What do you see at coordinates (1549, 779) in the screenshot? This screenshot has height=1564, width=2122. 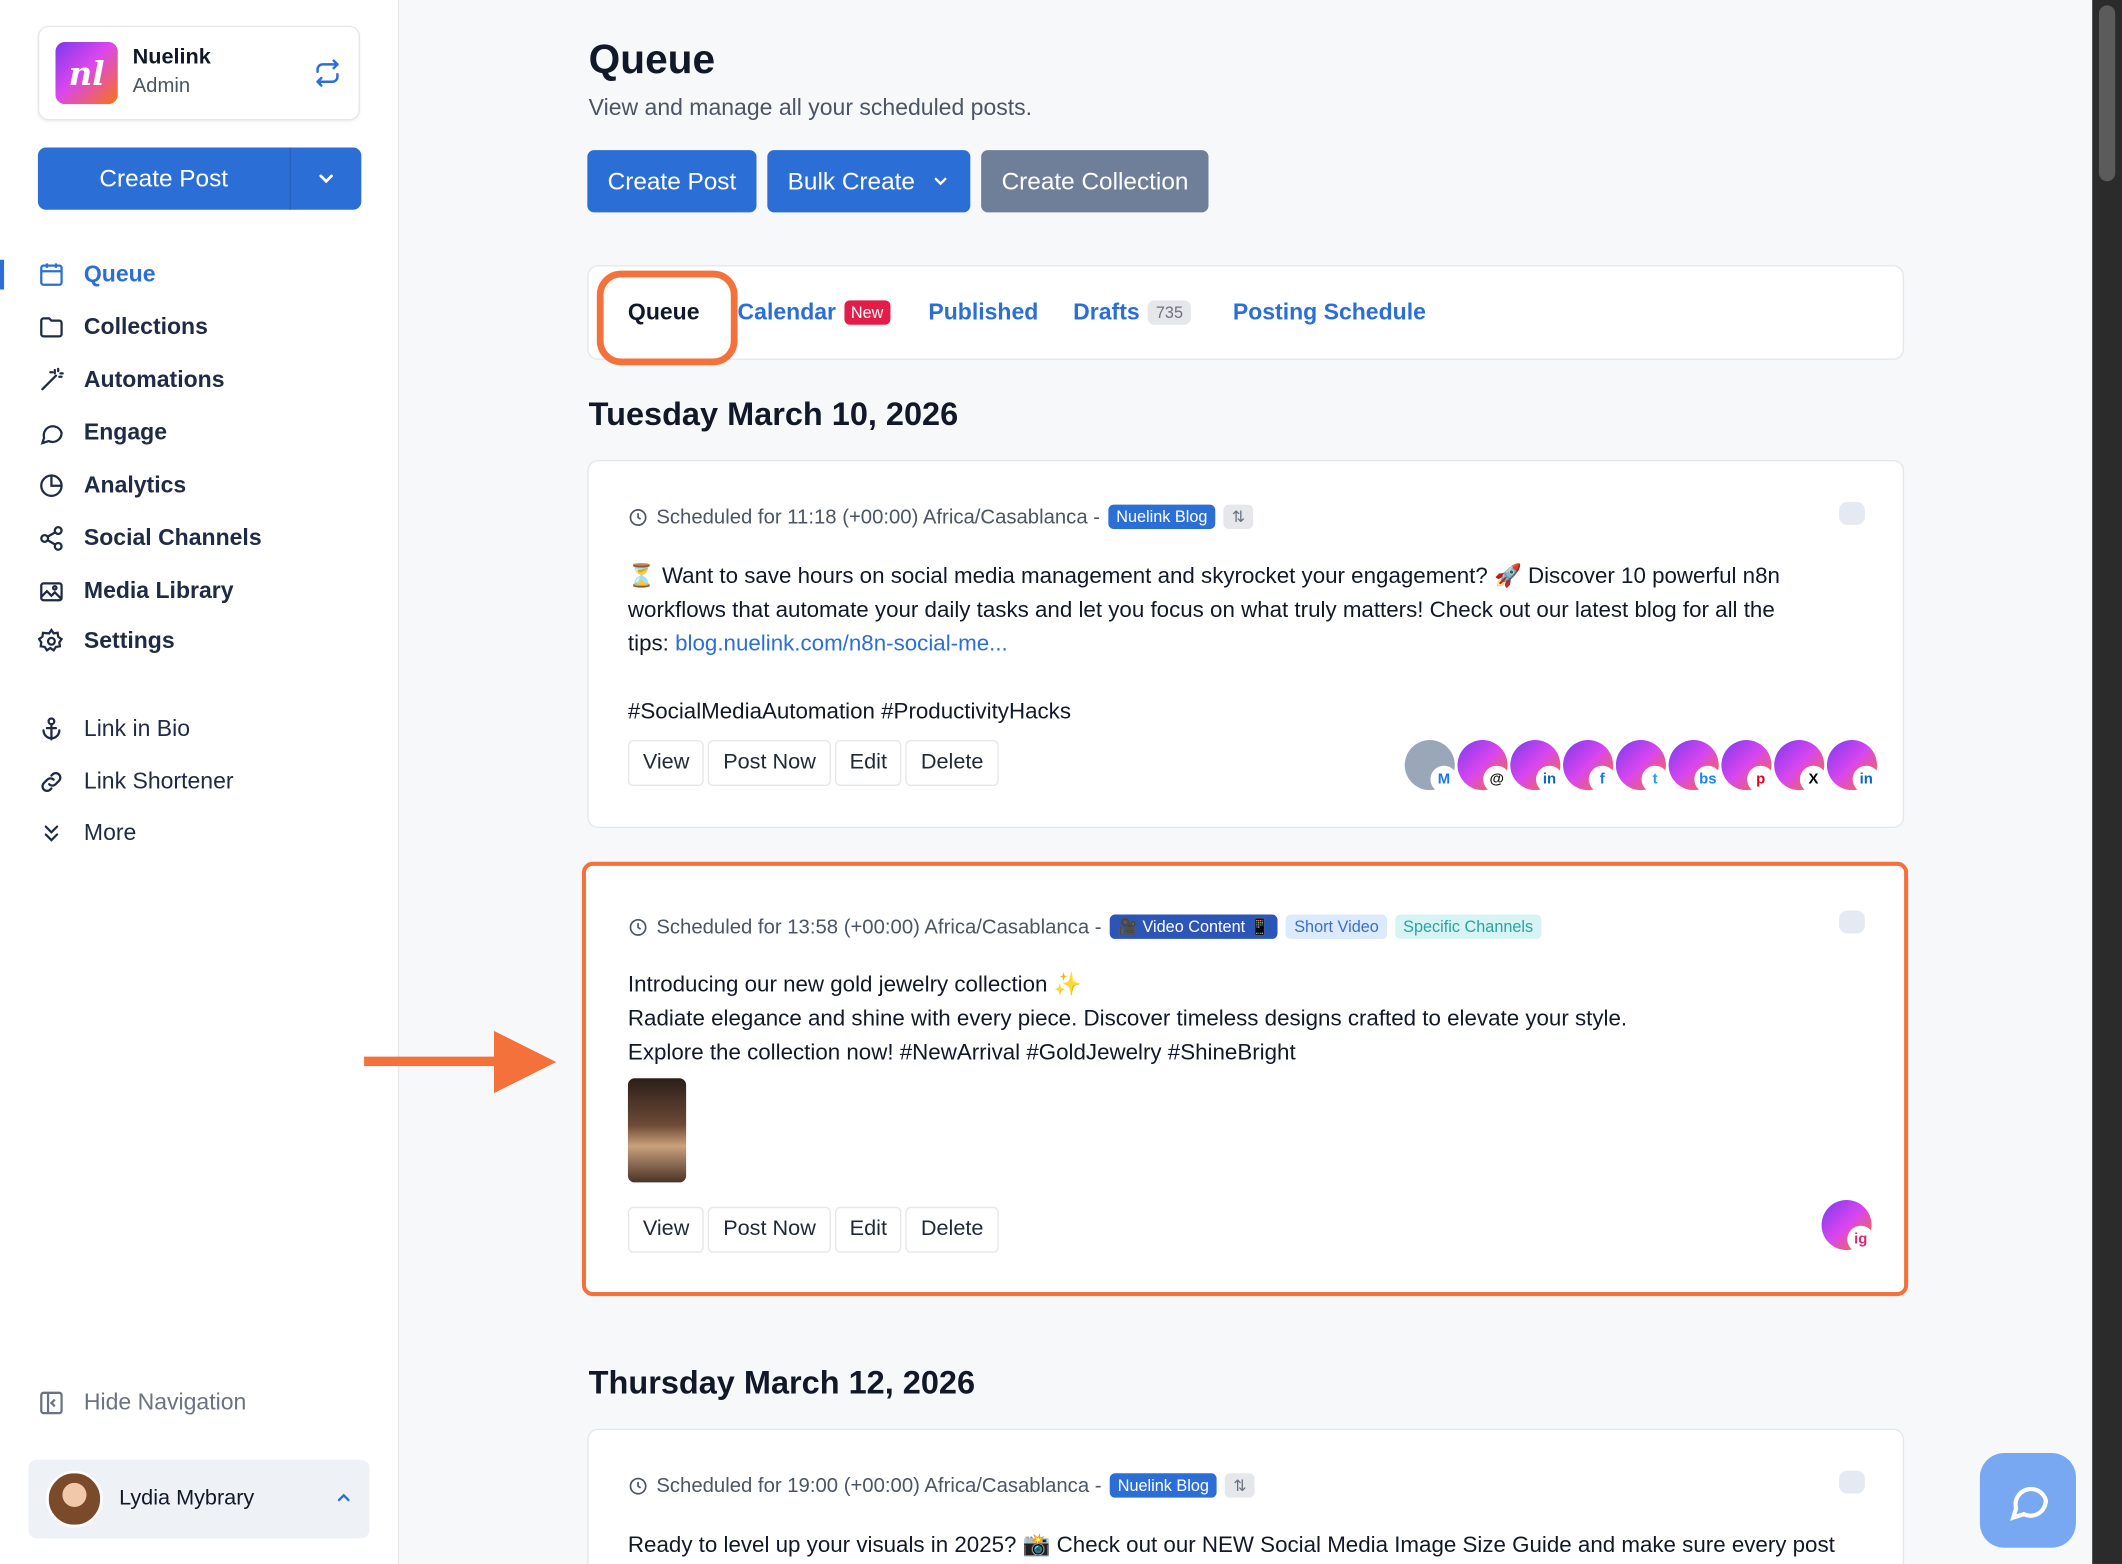 I see `linkedin-icon: in` at bounding box center [1549, 779].